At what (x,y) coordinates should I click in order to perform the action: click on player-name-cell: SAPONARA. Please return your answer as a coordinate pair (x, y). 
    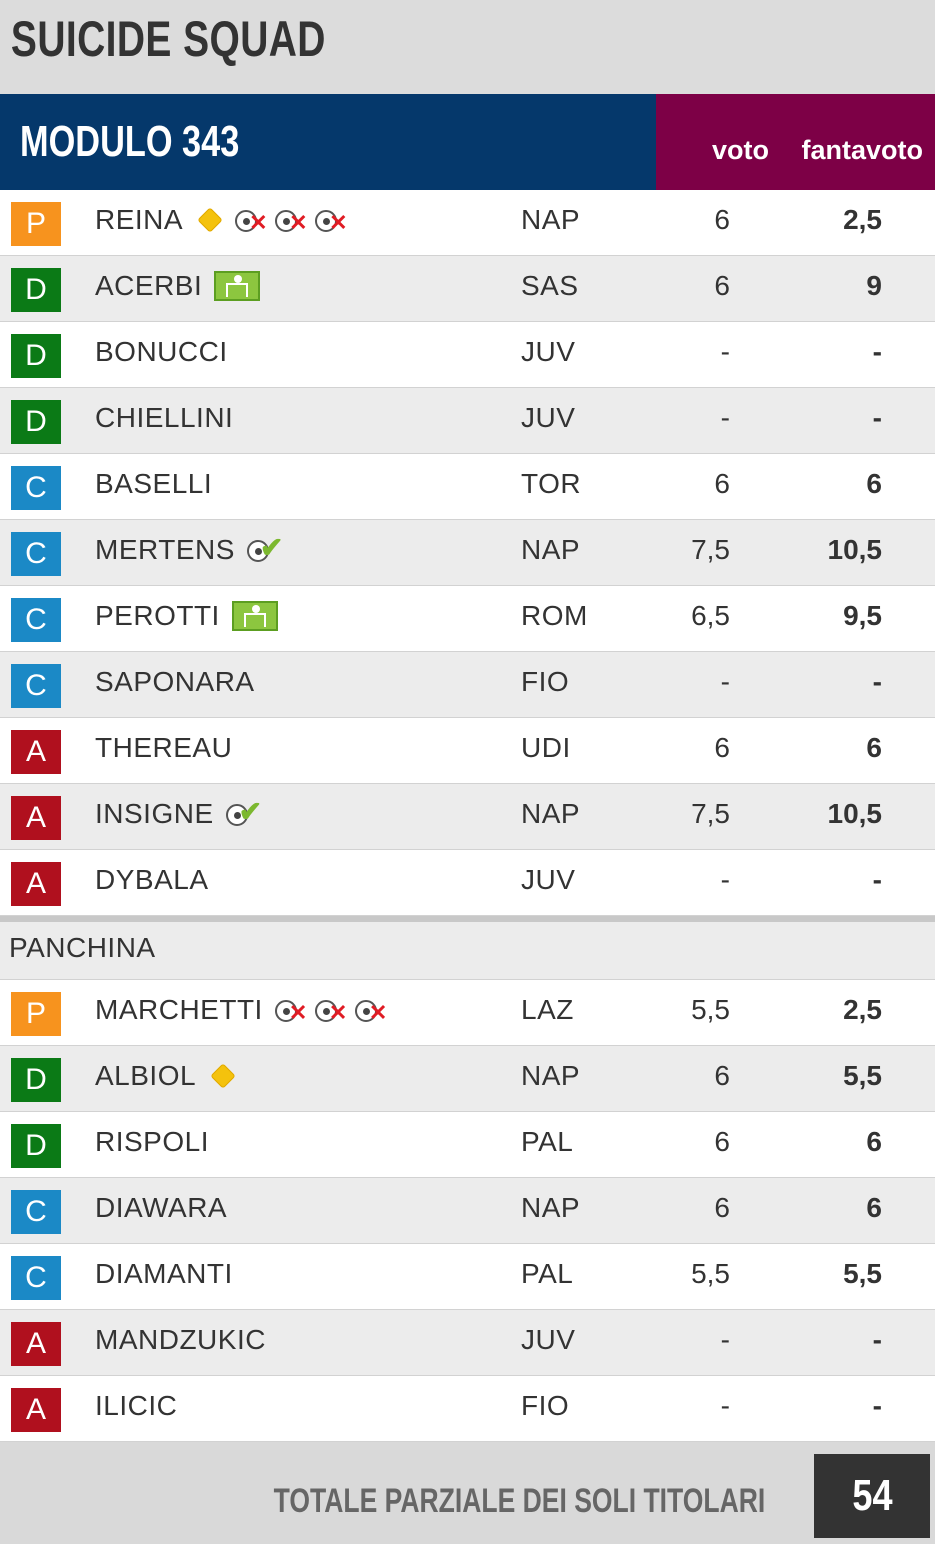
    Looking at the image, I should click on (175, 682).